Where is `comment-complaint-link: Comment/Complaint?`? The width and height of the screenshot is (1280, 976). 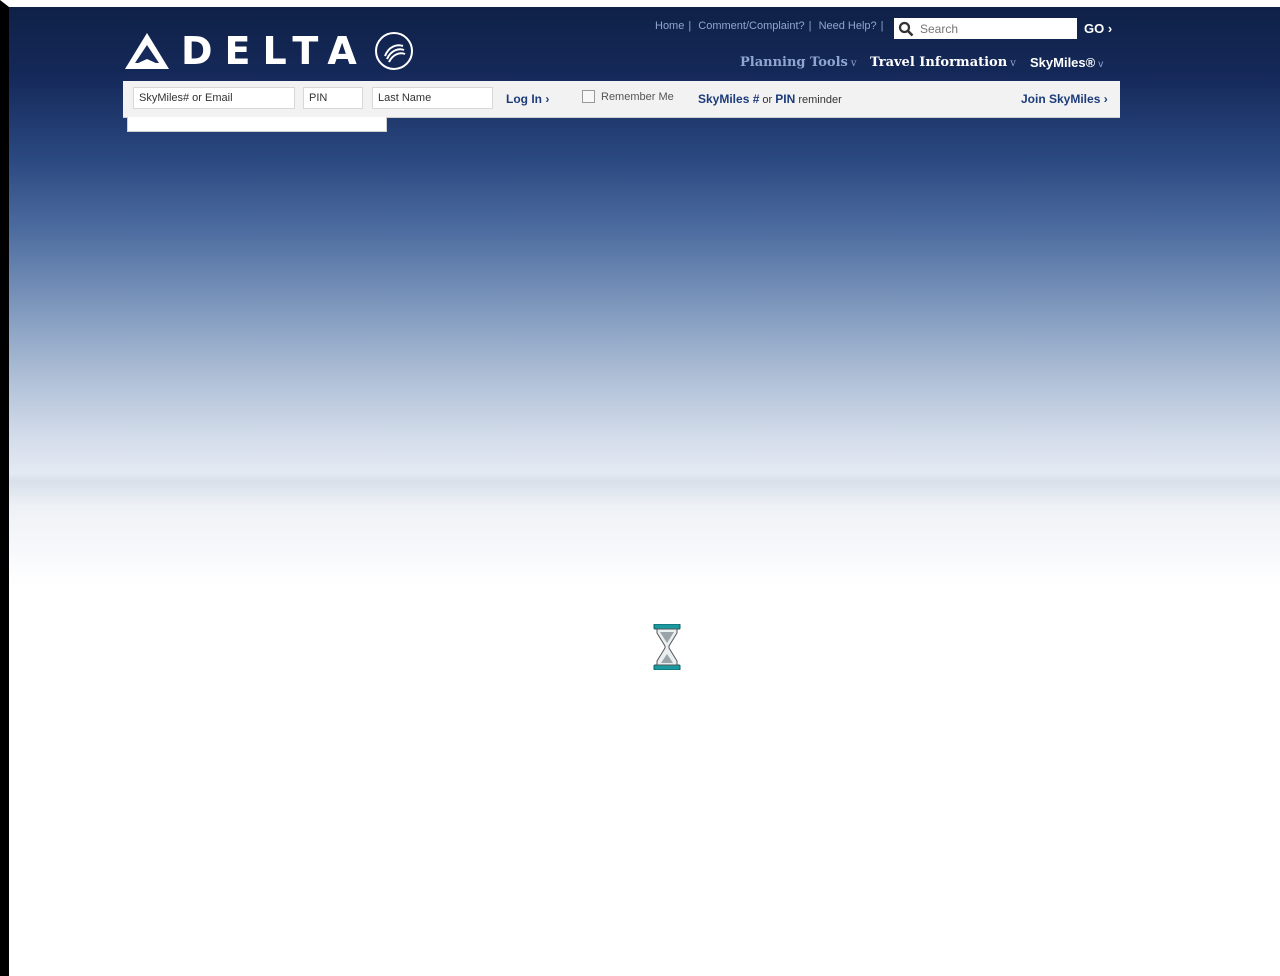 comment-complaint-link: Comment/Complaint? is located at coordinates (751, 26).